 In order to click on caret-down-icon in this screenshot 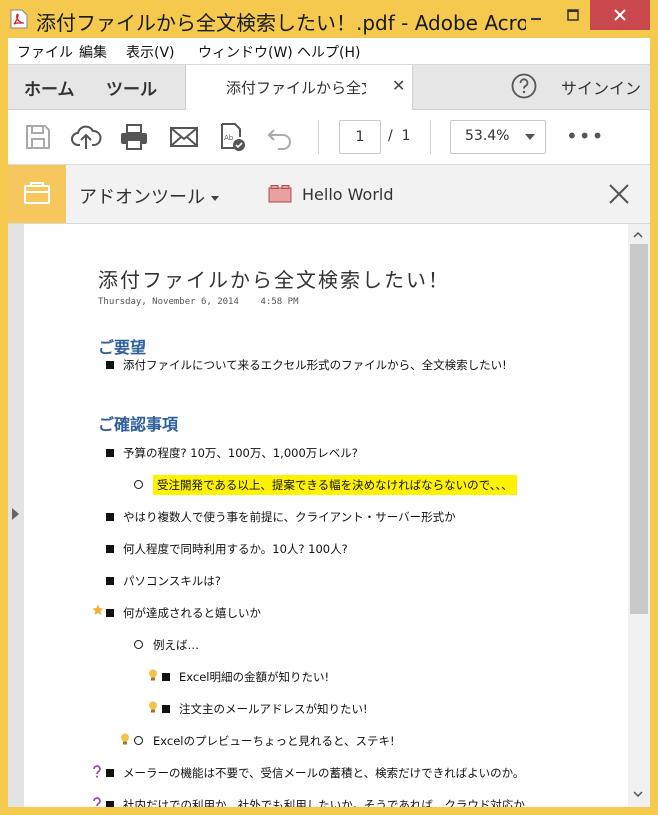, I will do `click(215, 198)`.